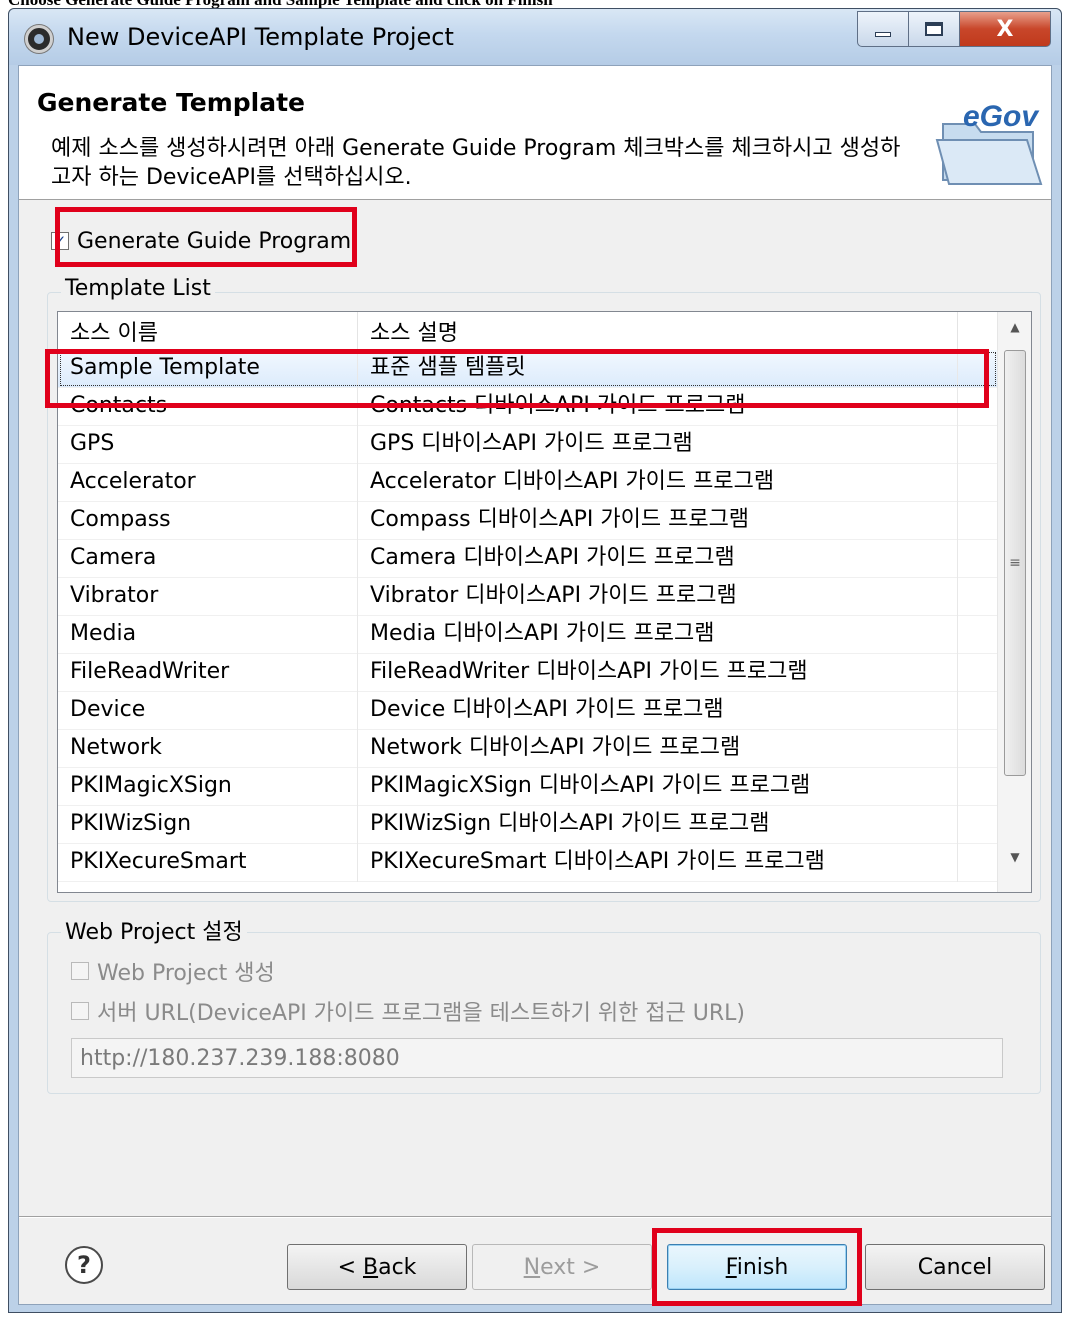  I want to click on source-desc-cell: PKIWizSign 디바이스API 가이드 프로그램, so click(658, 825).